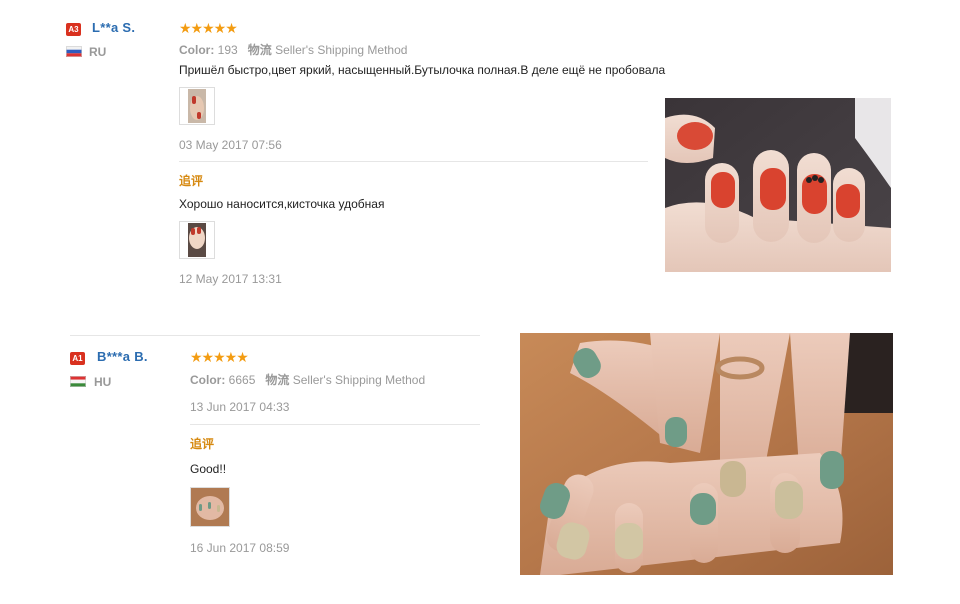 Image resolution: width=960 pixels, height=604 pixels. What do you see at coordinates (230, 145) in the screenshot?
I see `review-date: 03 May 2017 07:56` at bounding box center [230, 145].